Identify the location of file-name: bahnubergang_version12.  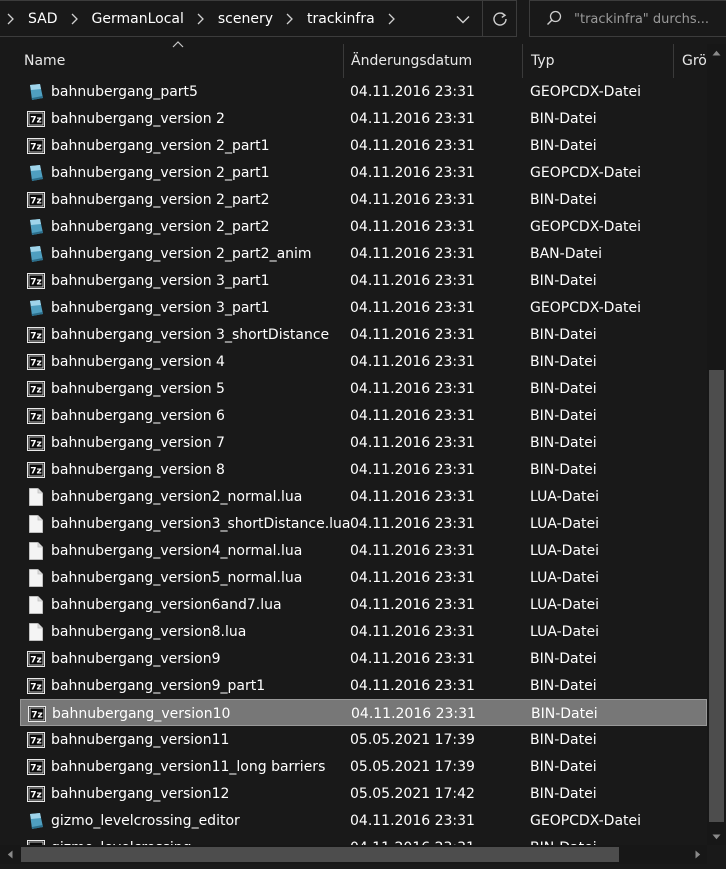
(140, 793).